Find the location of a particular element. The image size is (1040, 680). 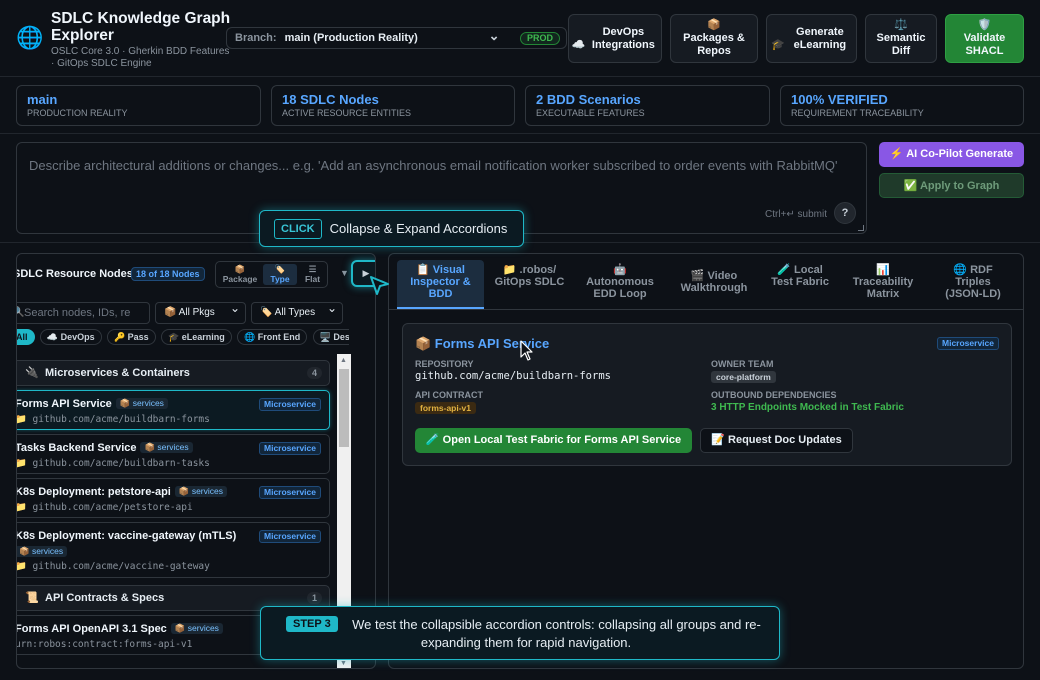

stat-traceability: 100% VERIFIED Requirement Traceability is located at coordinates (902, 105).